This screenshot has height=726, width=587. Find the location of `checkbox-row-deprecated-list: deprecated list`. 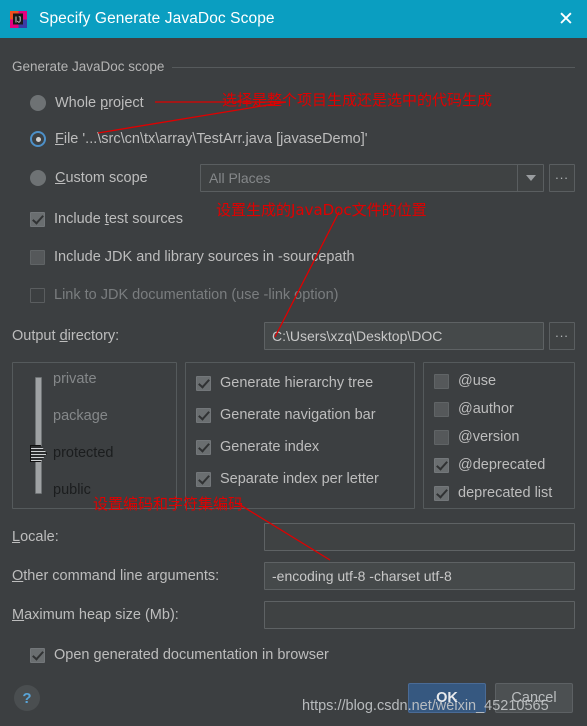

checkbox-row-deprecated-list: deprecated list is located at coordinates (499, 493).